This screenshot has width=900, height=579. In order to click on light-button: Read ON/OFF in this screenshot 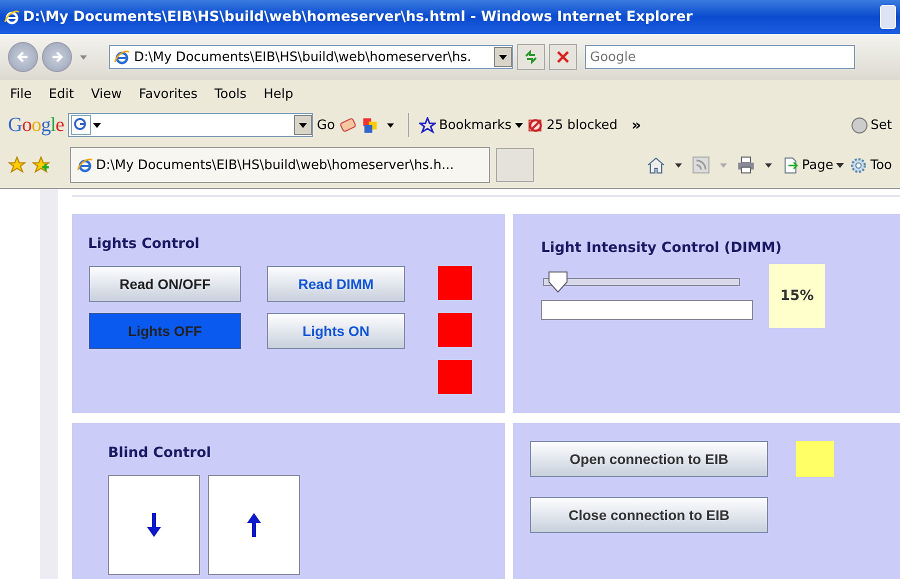, I will do `click(165, 284)`.